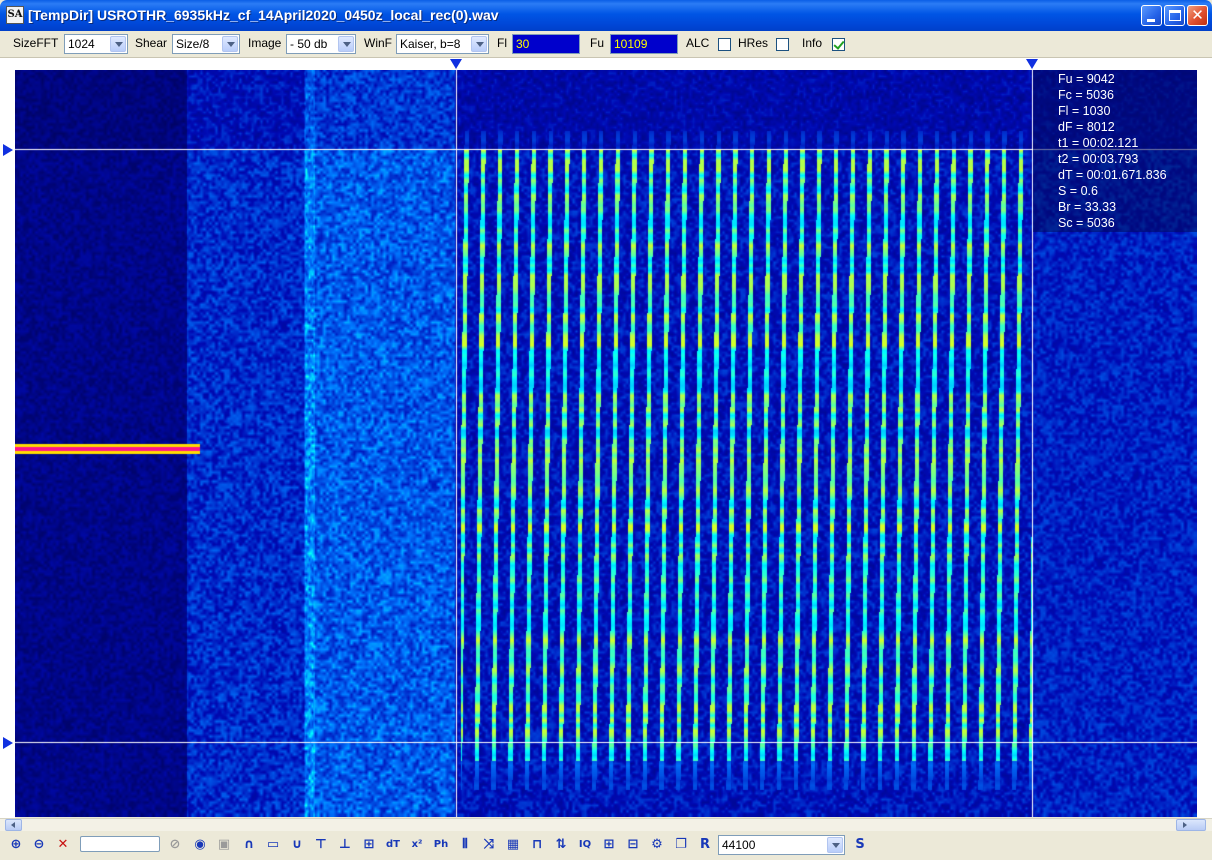  I want to click on fu-input: 10109, so click(644, 44).